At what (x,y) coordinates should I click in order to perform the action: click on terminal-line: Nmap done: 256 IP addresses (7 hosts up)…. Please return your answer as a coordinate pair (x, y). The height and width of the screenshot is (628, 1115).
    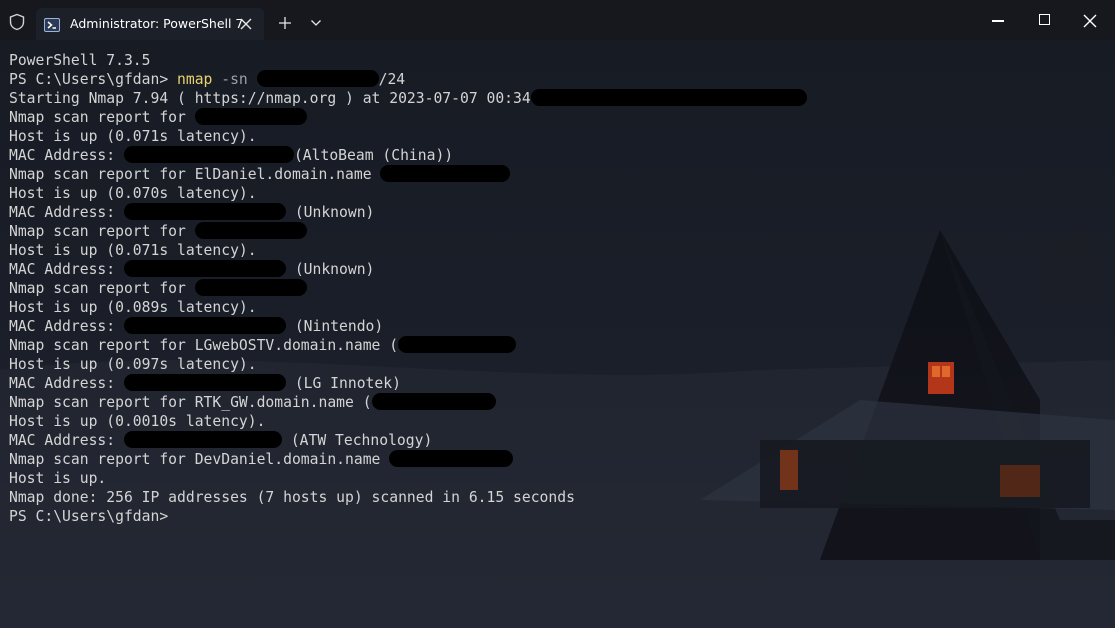
    Looking at the image, I should click on (292, 497).